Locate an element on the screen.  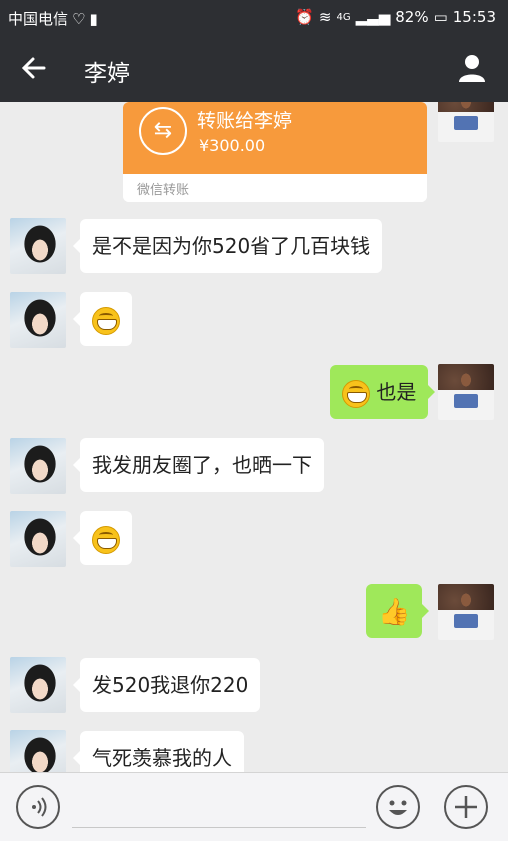
emoji-button is located at coordinates (398, 807).